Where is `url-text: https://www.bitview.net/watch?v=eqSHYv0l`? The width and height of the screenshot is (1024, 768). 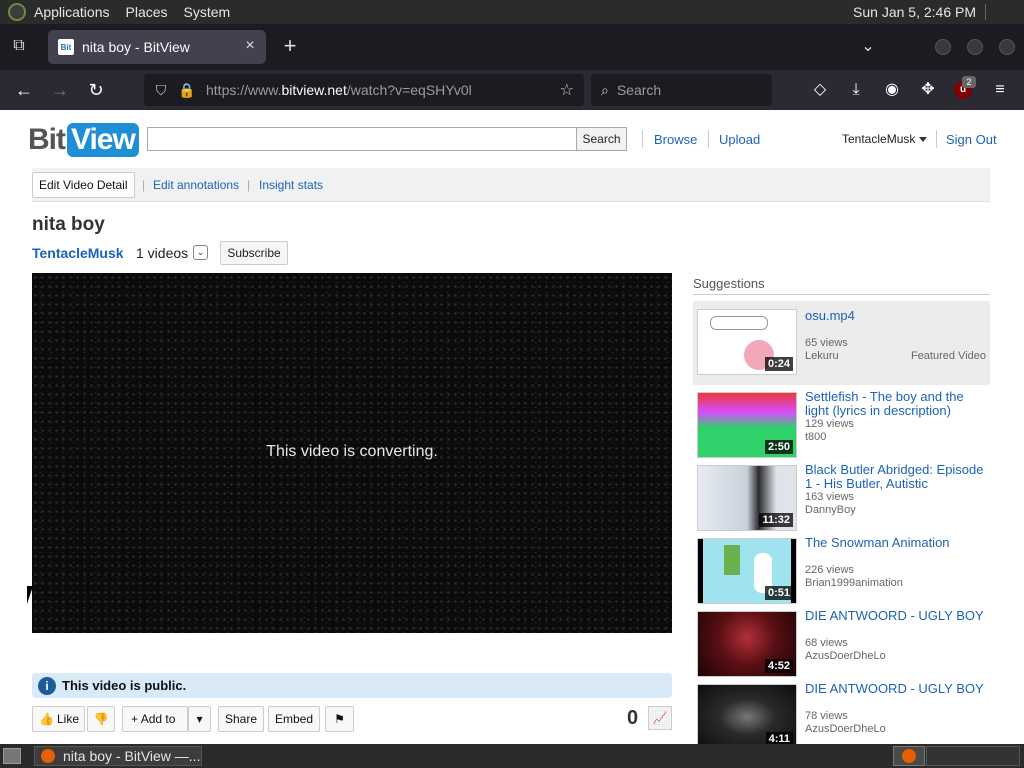 url-text: https://www.bitview.net/watch?v=eqSHYv0l is located at coordinates (339, 90).